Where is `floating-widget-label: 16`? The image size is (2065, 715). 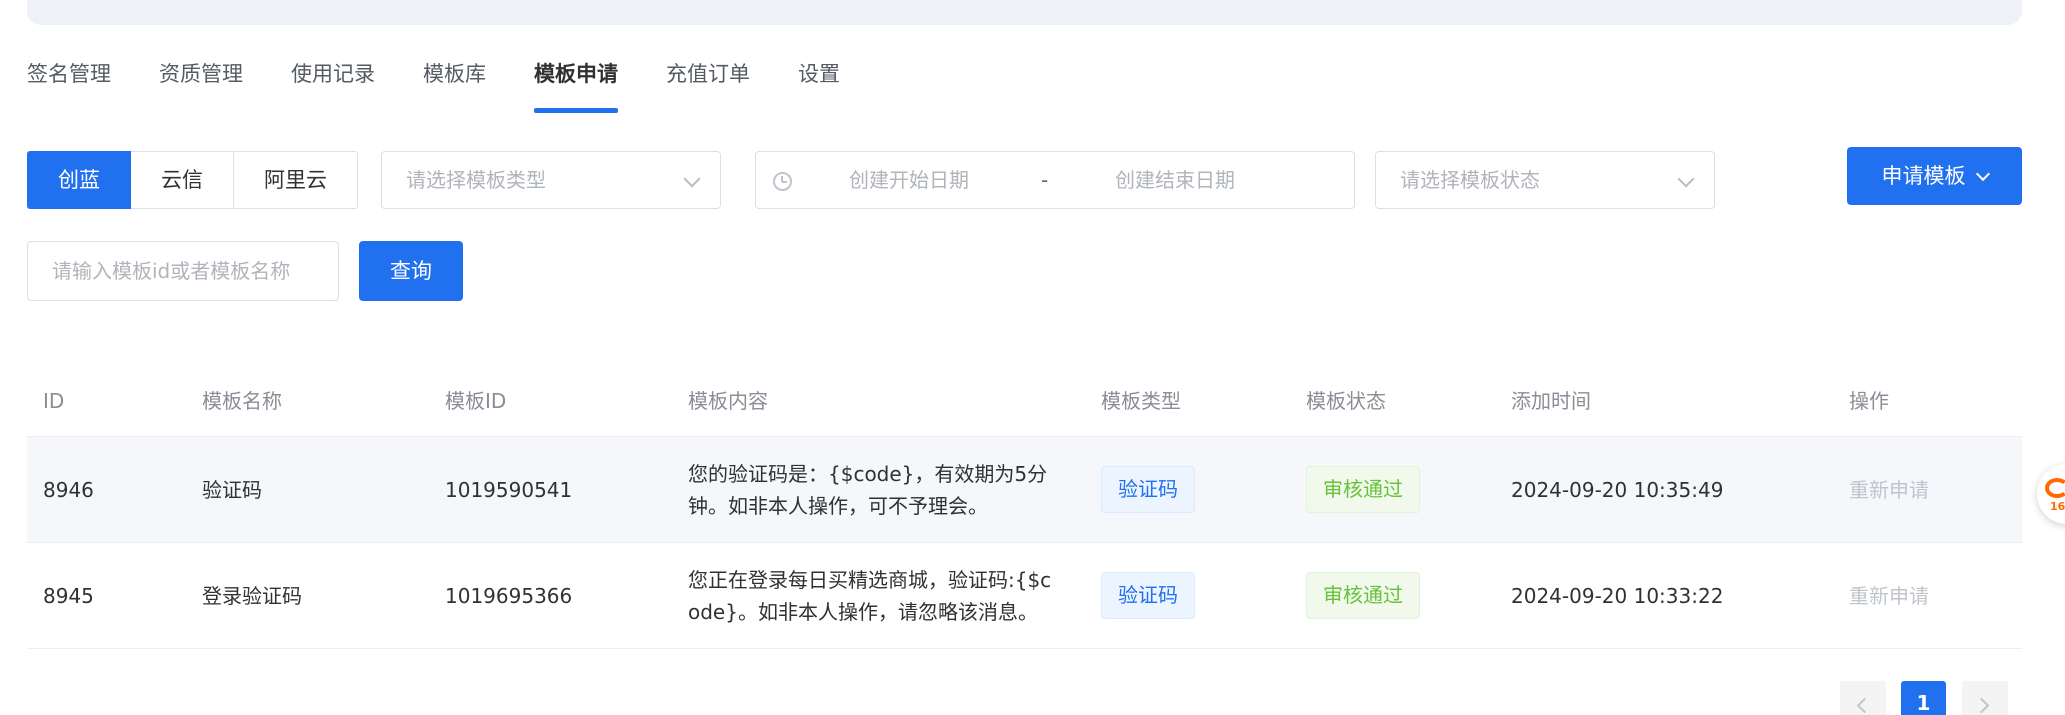 floating-widget-label: 16 is located at coordinates (2057, 506).